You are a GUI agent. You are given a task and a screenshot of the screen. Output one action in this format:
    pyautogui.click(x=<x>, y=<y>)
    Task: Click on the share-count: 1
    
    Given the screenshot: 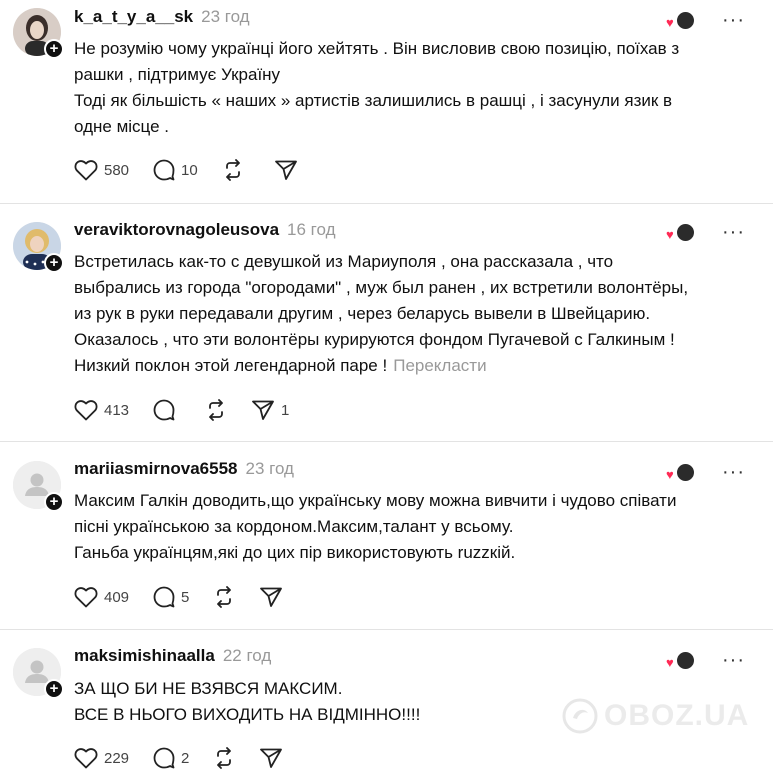 What is the action you would take?
    pyautogui.click(x=285, y=410)
    